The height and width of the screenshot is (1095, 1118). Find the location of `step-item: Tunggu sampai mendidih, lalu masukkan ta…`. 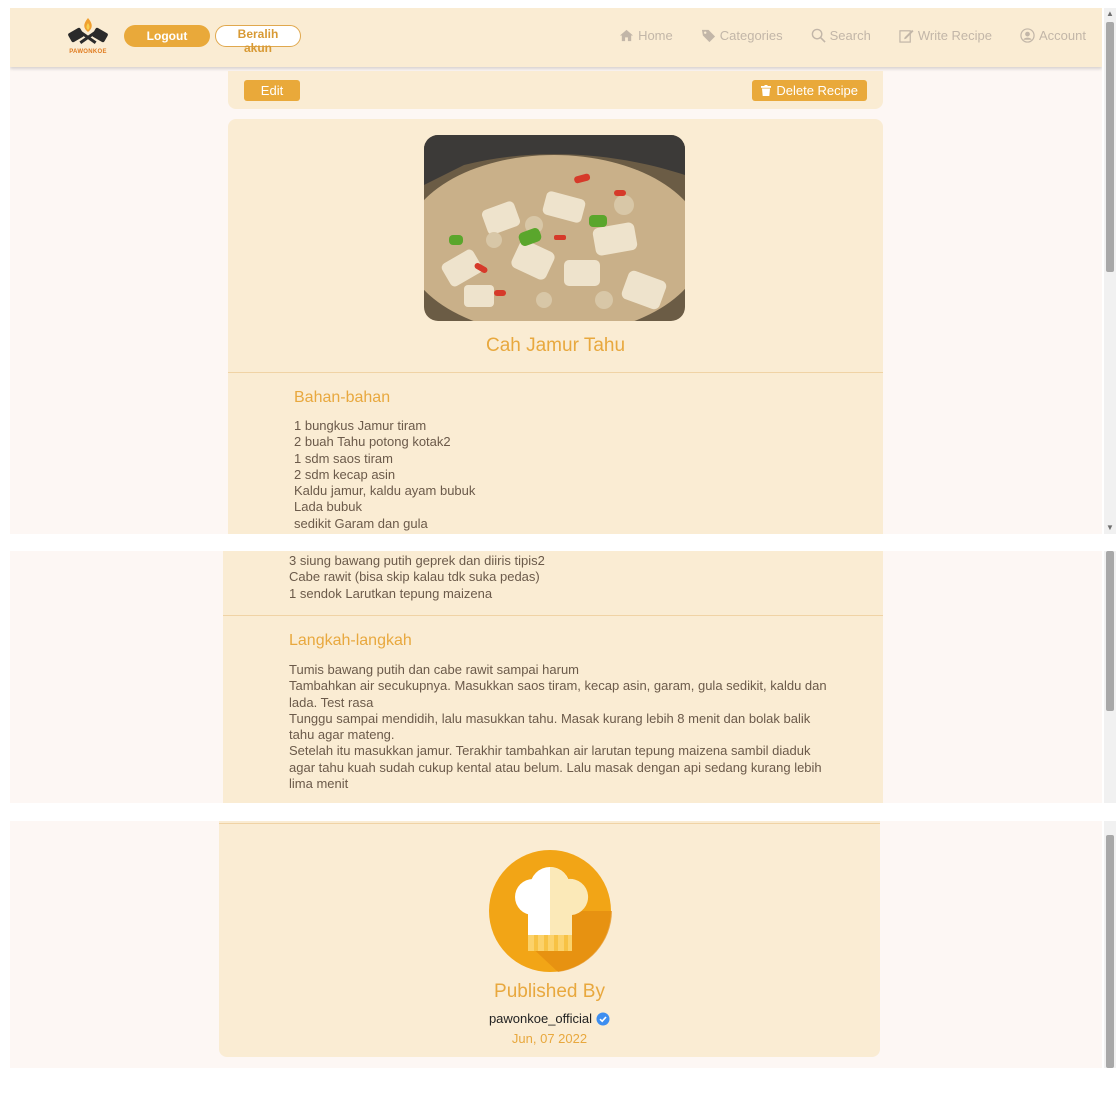

step-item: Tunggu sampai mendidih, lalu masukkan ta… is located at coordinates (550, 726).